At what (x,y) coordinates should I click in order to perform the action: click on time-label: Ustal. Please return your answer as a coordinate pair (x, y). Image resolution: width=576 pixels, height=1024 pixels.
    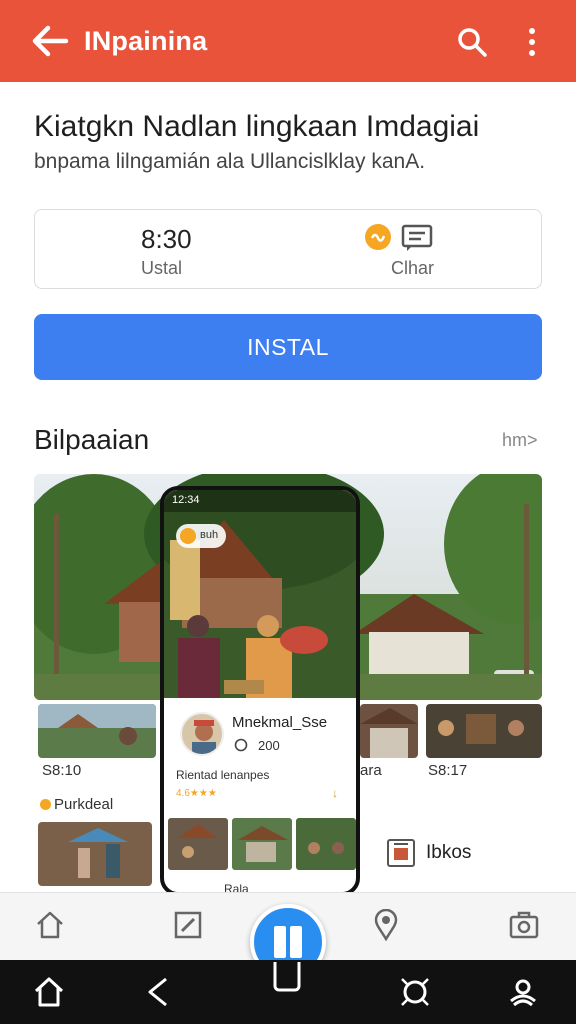
    Looking at the image, I should click on (162, 268).